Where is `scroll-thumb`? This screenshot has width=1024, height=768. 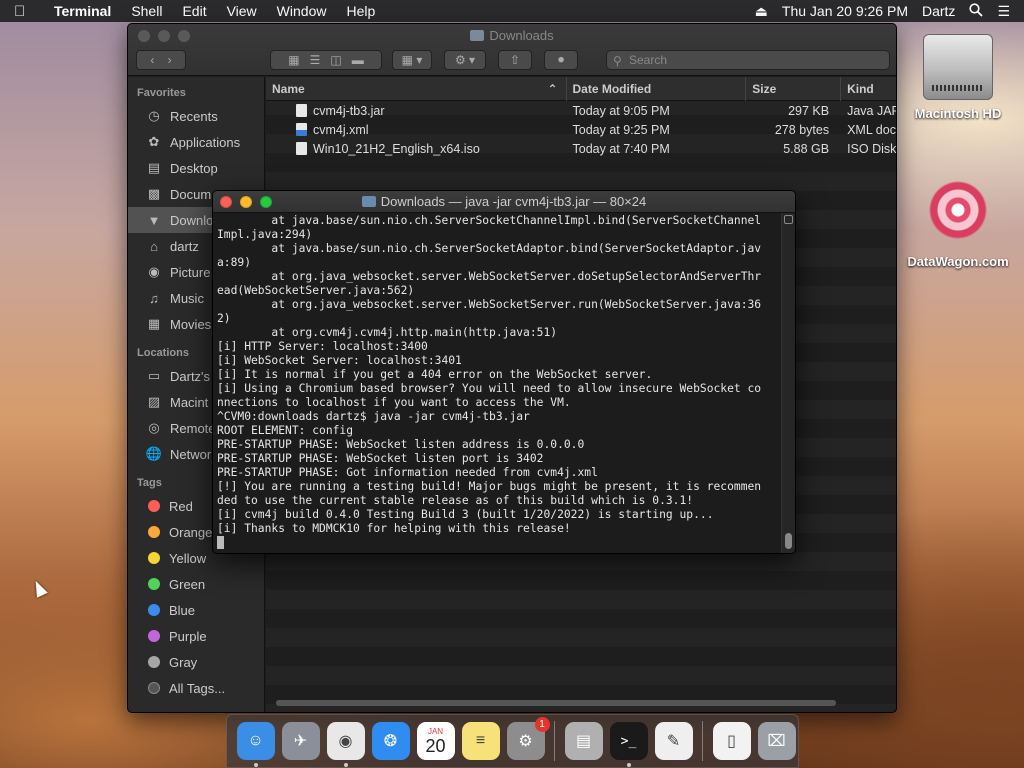 scroll-thumb is located at coordinates (788, 541).